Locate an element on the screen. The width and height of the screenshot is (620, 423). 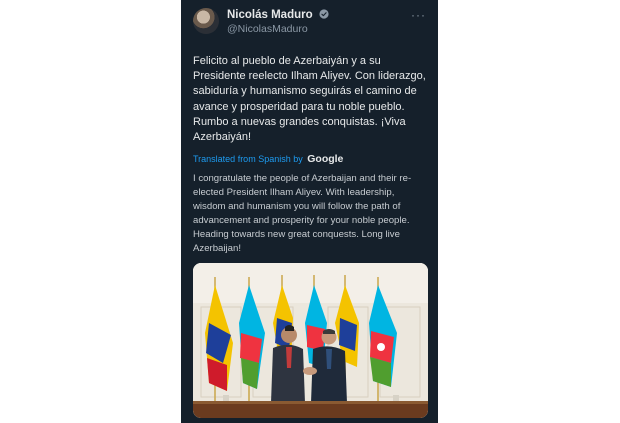
avatar is located at coordinates (206, 21).